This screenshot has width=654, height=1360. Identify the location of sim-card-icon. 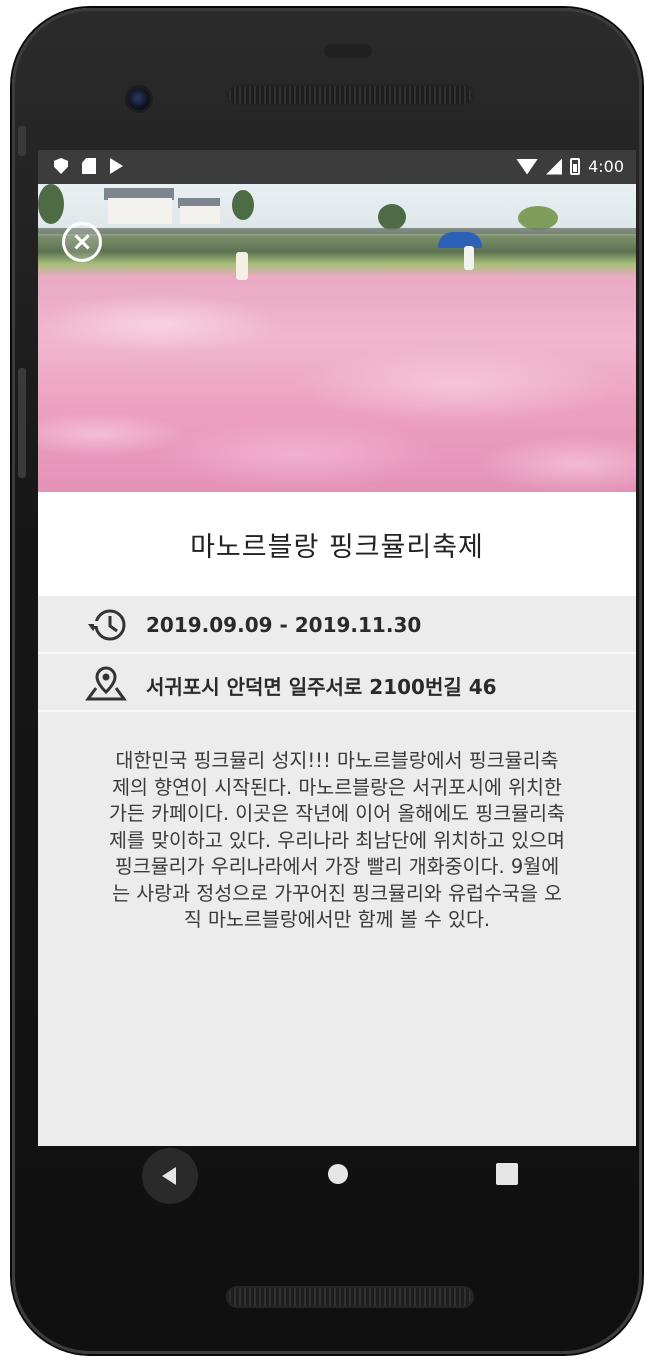
(89, 166).